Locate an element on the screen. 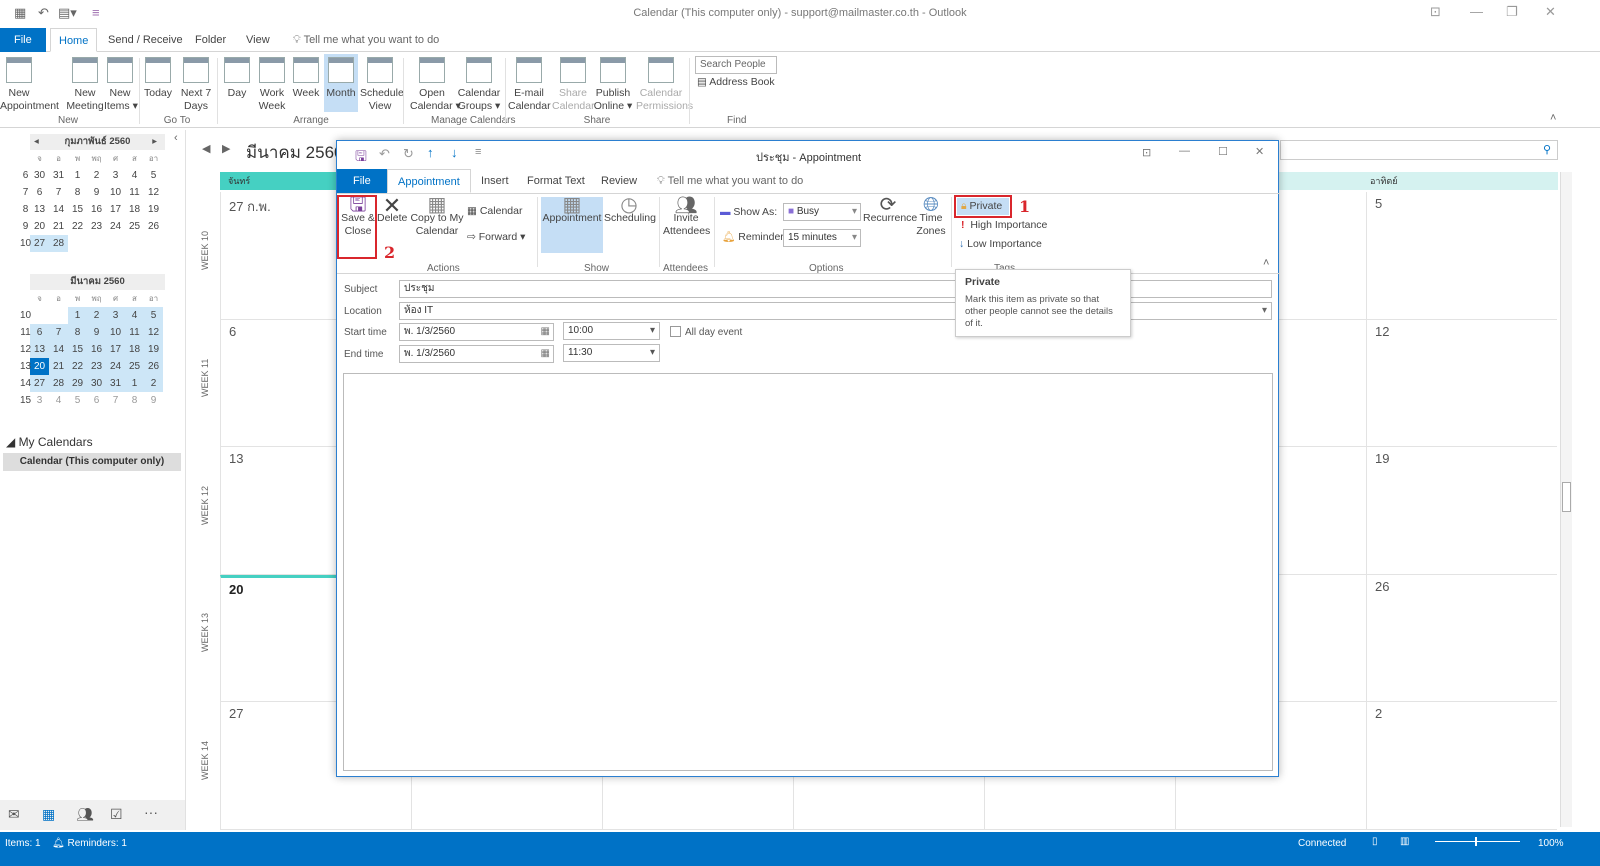 This screenshot has width=1600, height=866. reminders-count: 🔔︎ Reminders: 1 is located at coordinates (89, 843).